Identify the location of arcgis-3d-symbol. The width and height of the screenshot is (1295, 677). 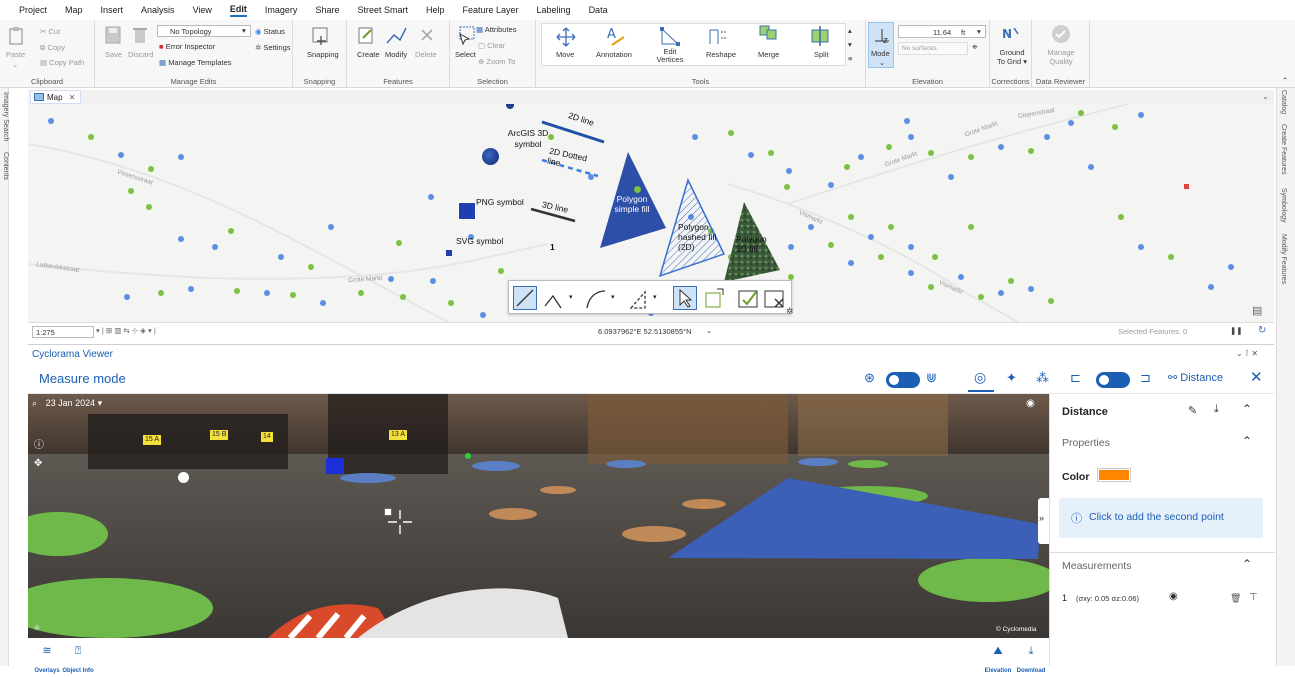
(490, 156).